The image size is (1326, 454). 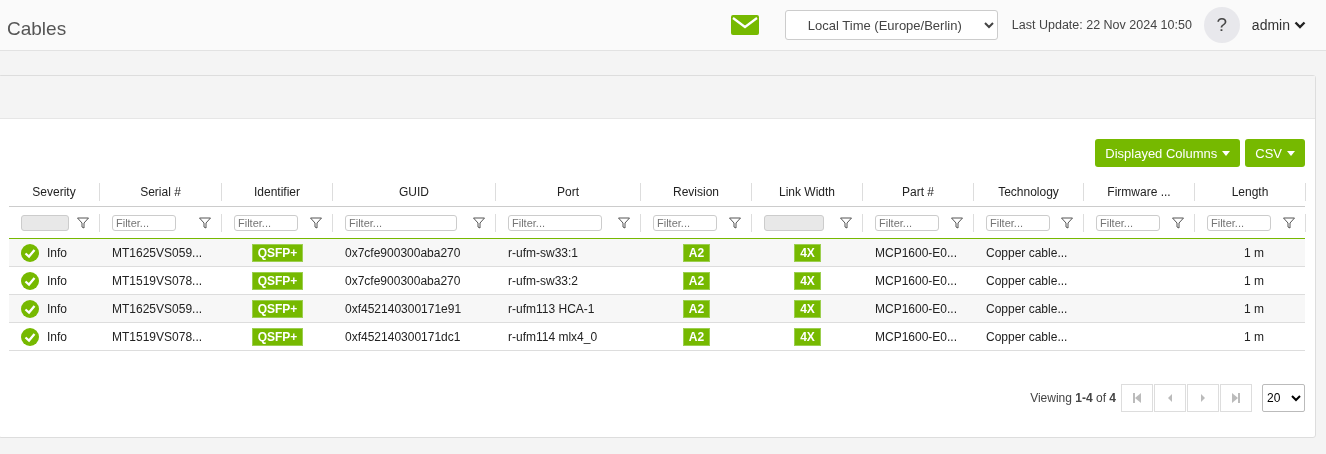 I want to click on table-cell: r-ufm-sw33:2, so click(x=543, y=280).